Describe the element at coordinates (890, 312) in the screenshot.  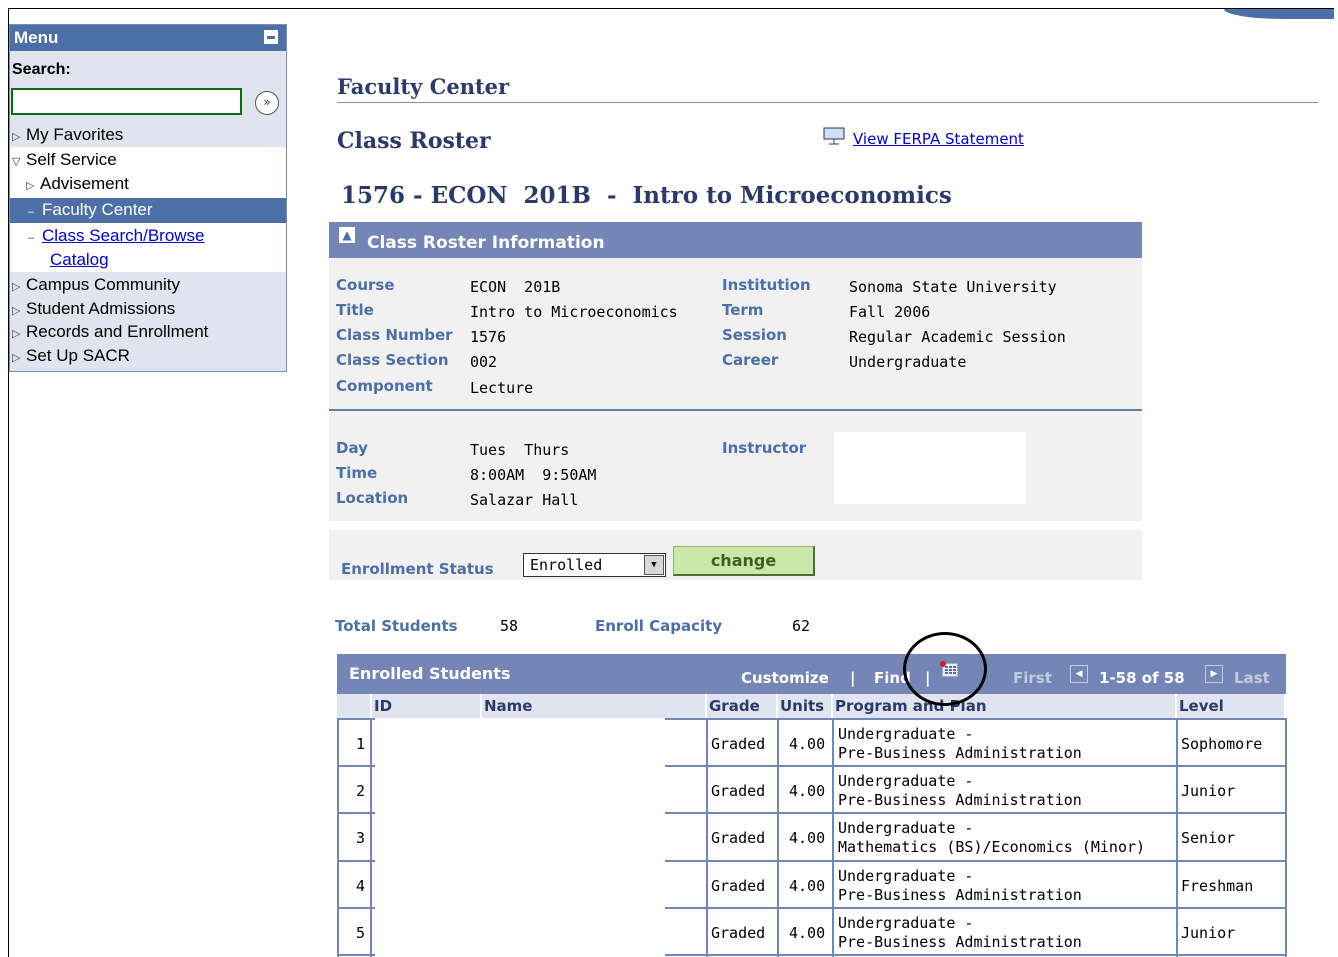
I see `term-value: Fall 2006` at that location.